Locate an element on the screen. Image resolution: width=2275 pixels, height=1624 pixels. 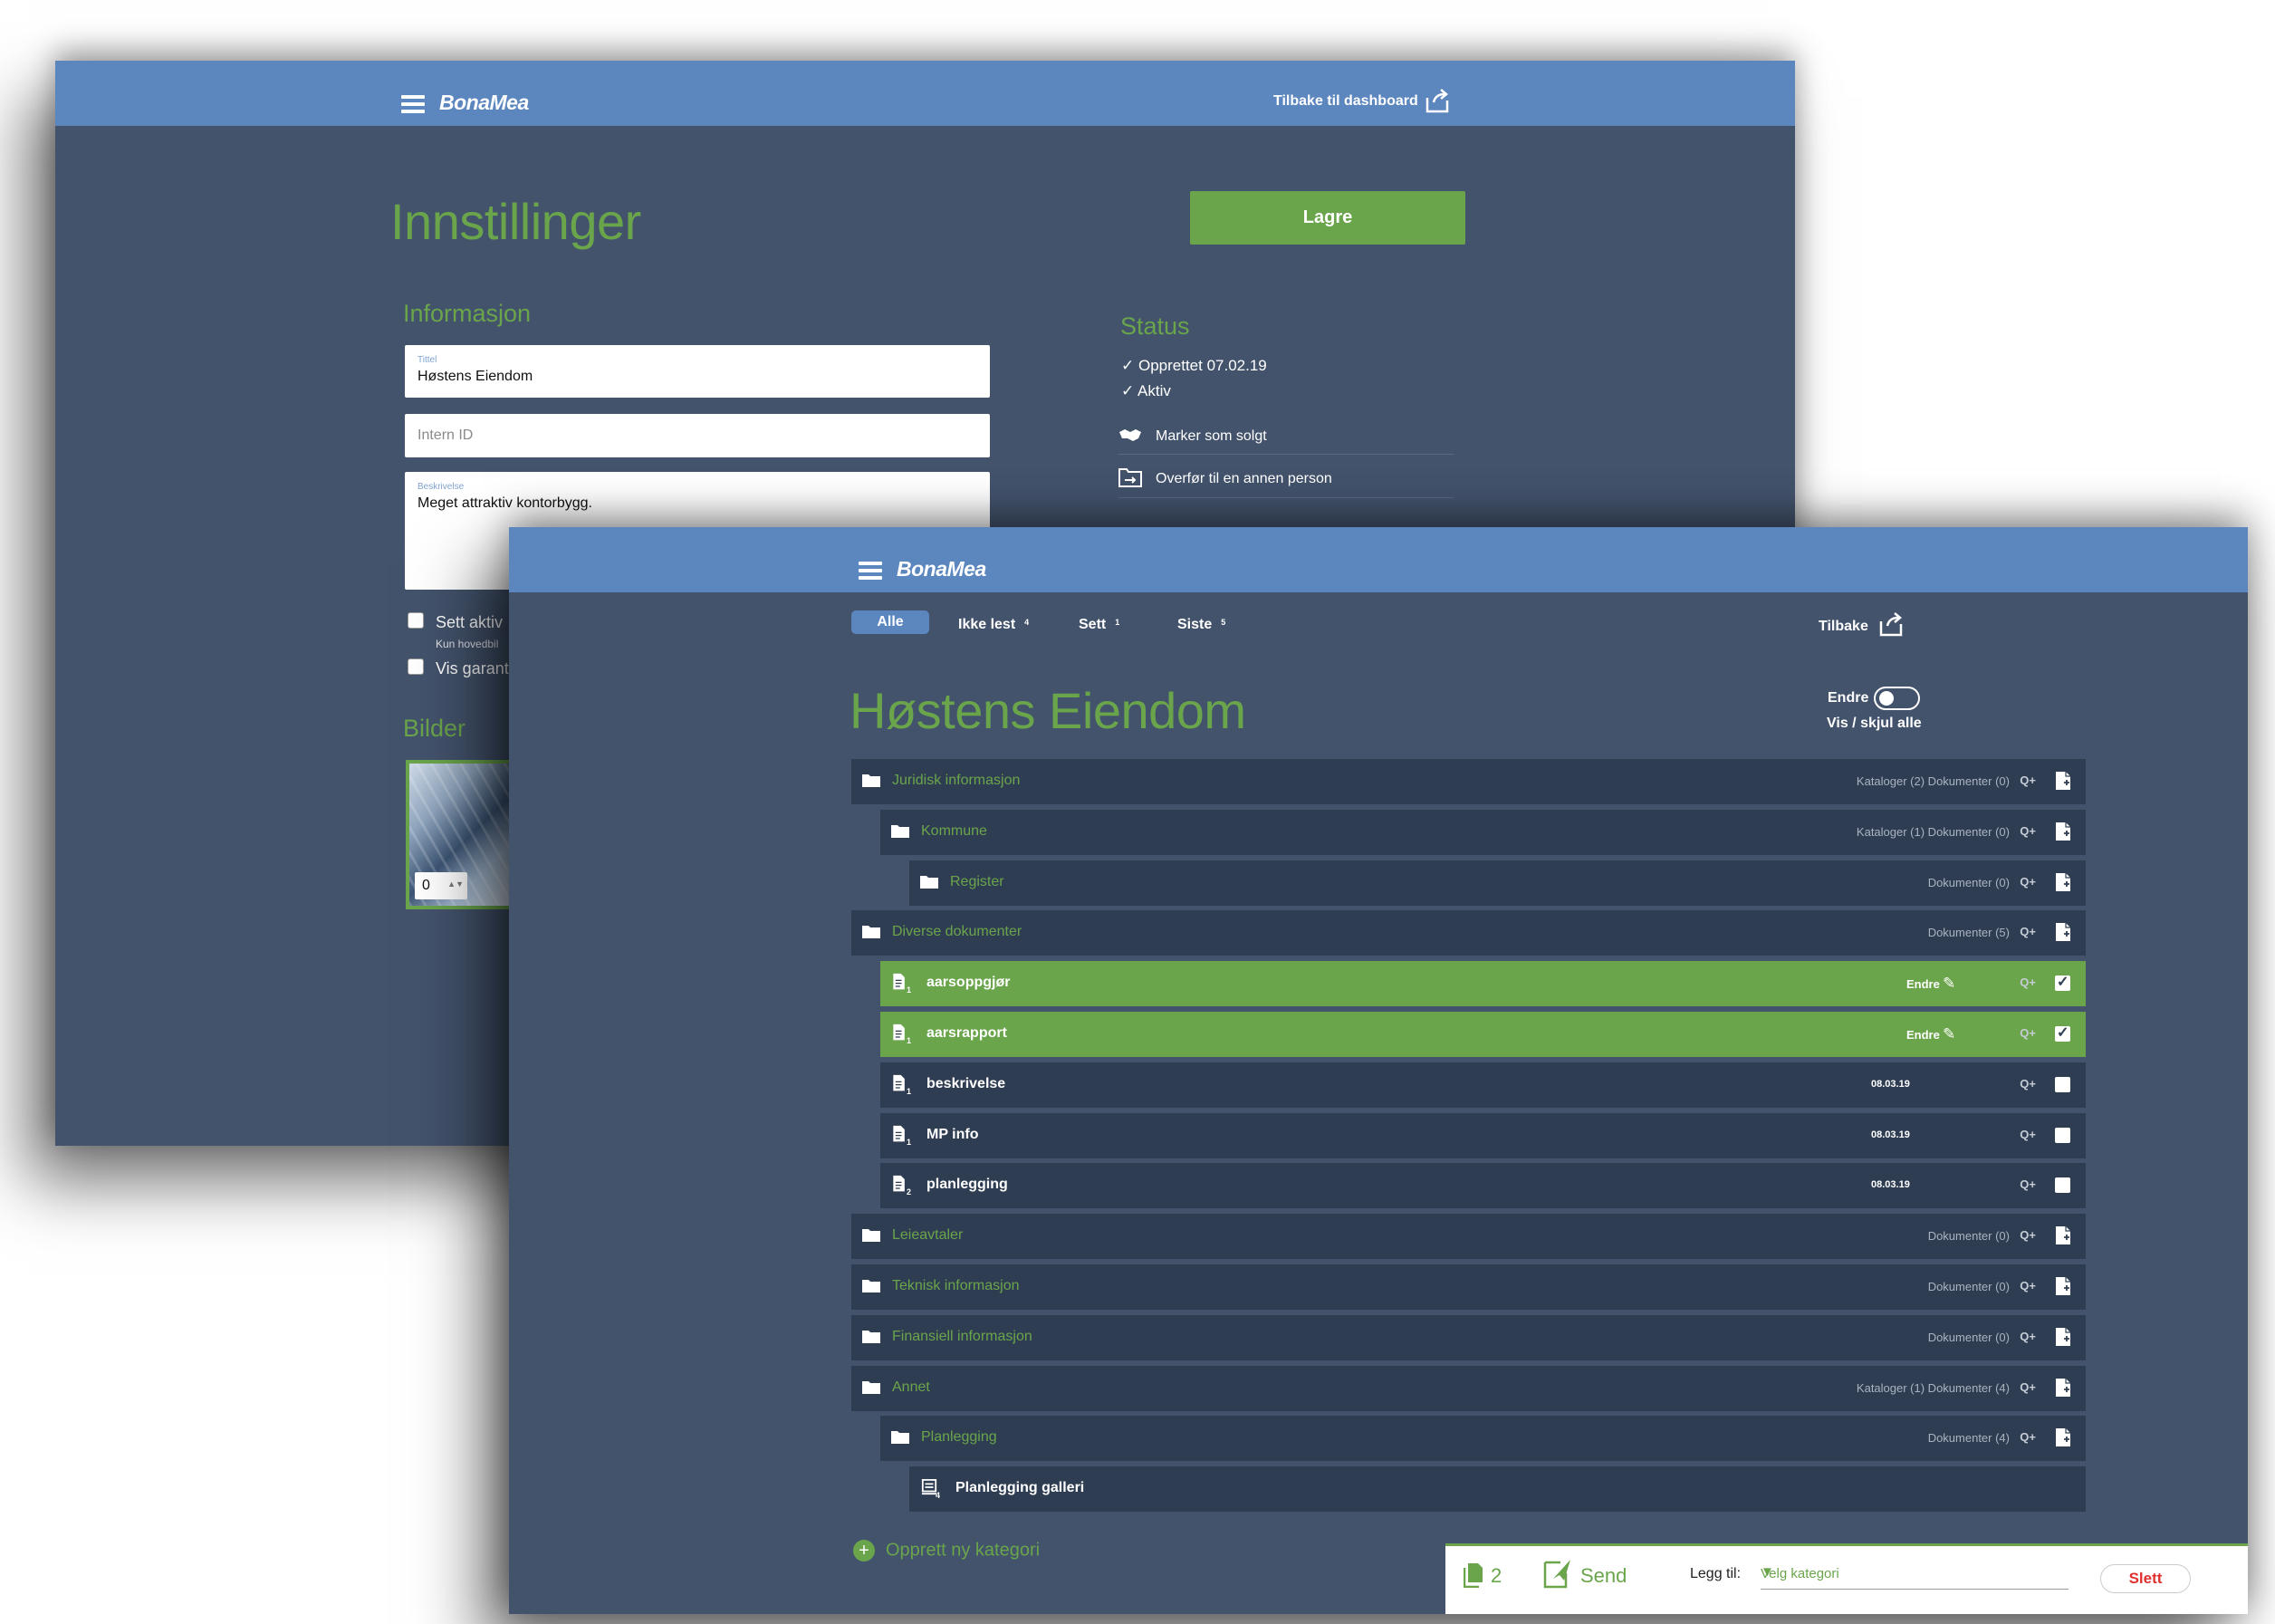
tab-seen: Sett 1 is located at coordinates (1099, 622).